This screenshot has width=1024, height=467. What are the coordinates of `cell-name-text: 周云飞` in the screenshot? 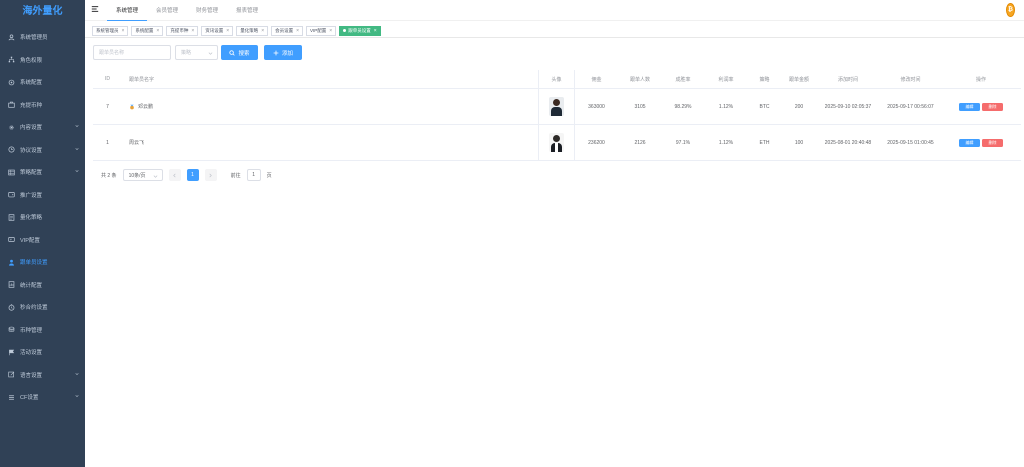 It's located at (137, 143).